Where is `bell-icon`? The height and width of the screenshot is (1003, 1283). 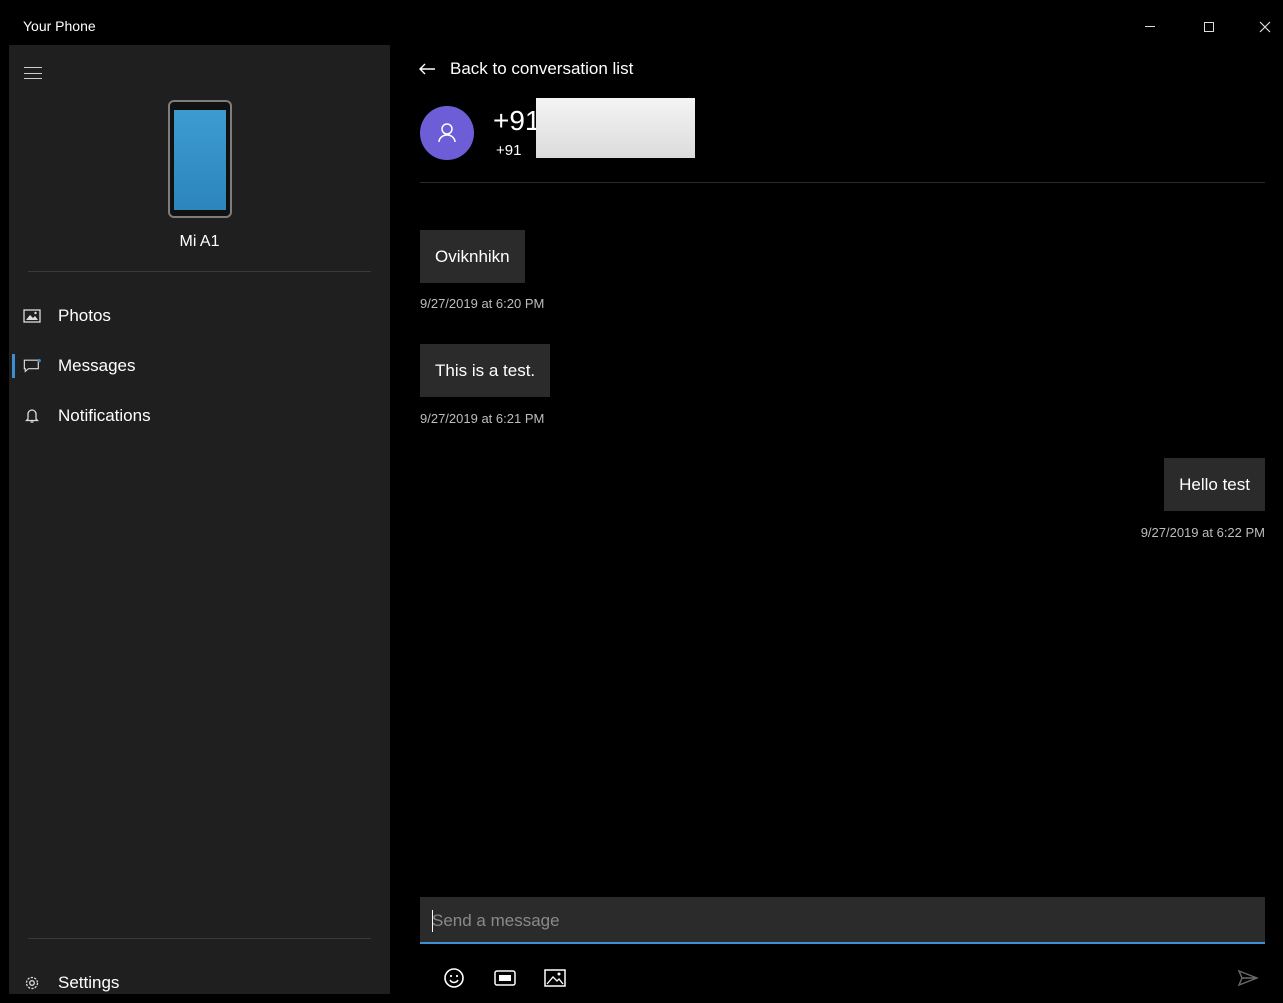 bell-icon is located at coordinates (32, 416).